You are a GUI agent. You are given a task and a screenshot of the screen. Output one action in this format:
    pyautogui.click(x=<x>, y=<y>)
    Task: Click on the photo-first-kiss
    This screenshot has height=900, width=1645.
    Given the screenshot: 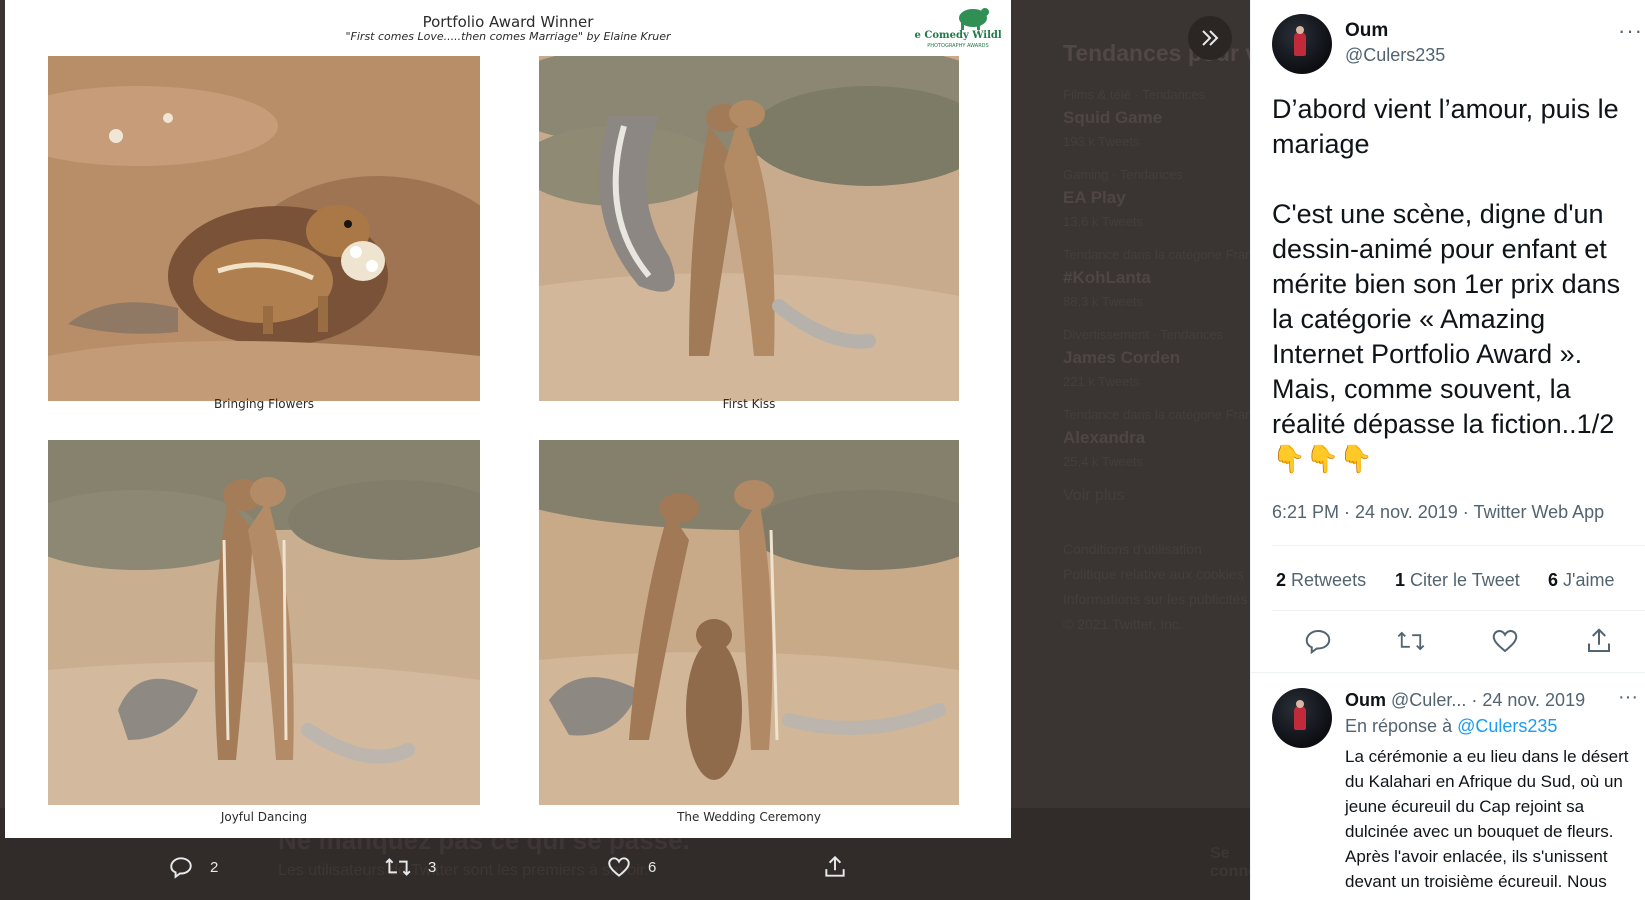 What is the action you would take?
    pyautogui.click(x=749, y=228)
    